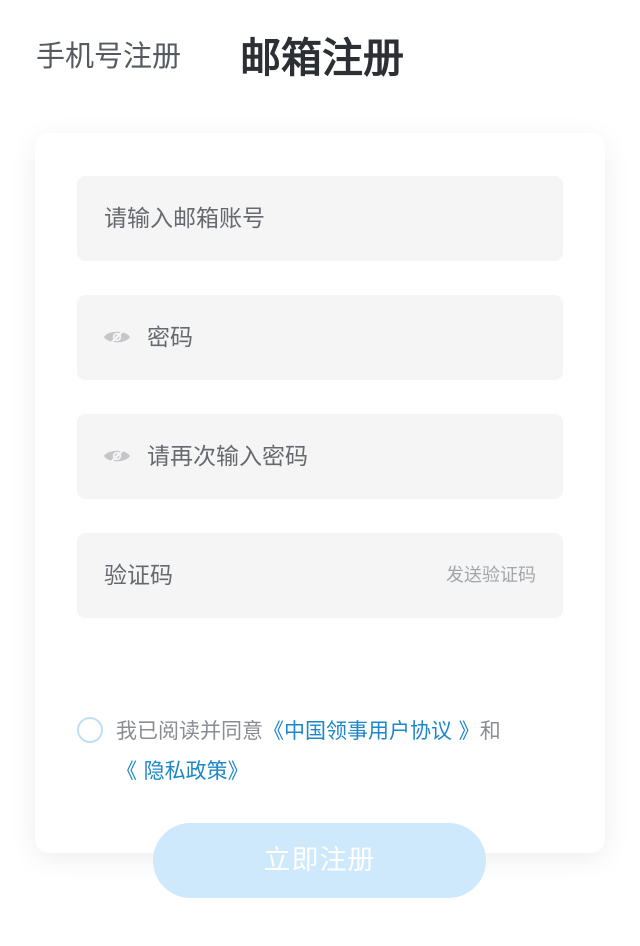  What do you see at coordinates (90, 730) in the screenshot?
I see `agree-checkbox` at bounding box center [90, 730].